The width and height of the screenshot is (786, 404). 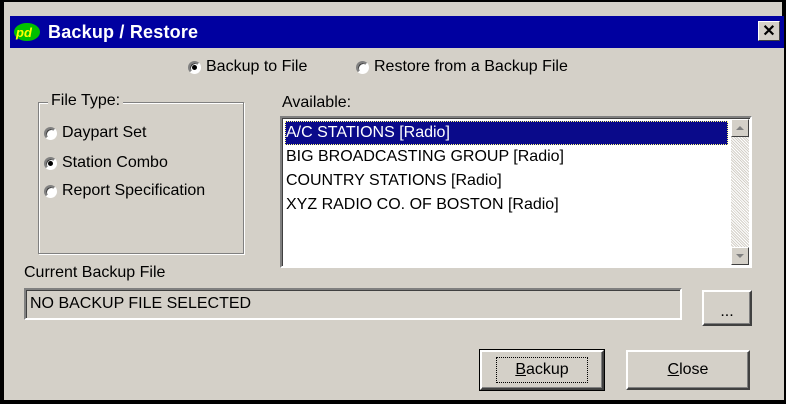 I want to click on app-logo-icon: pd, so click(x=27, y=32).